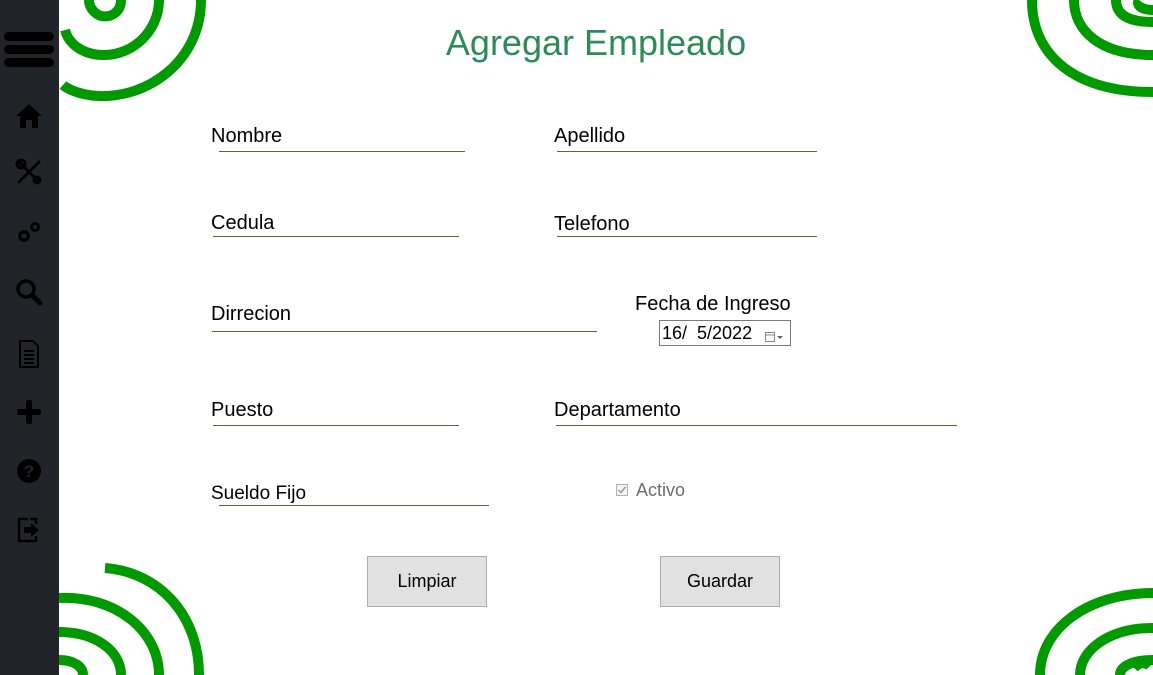  I want to click on cedula-input, so click(336, 236).